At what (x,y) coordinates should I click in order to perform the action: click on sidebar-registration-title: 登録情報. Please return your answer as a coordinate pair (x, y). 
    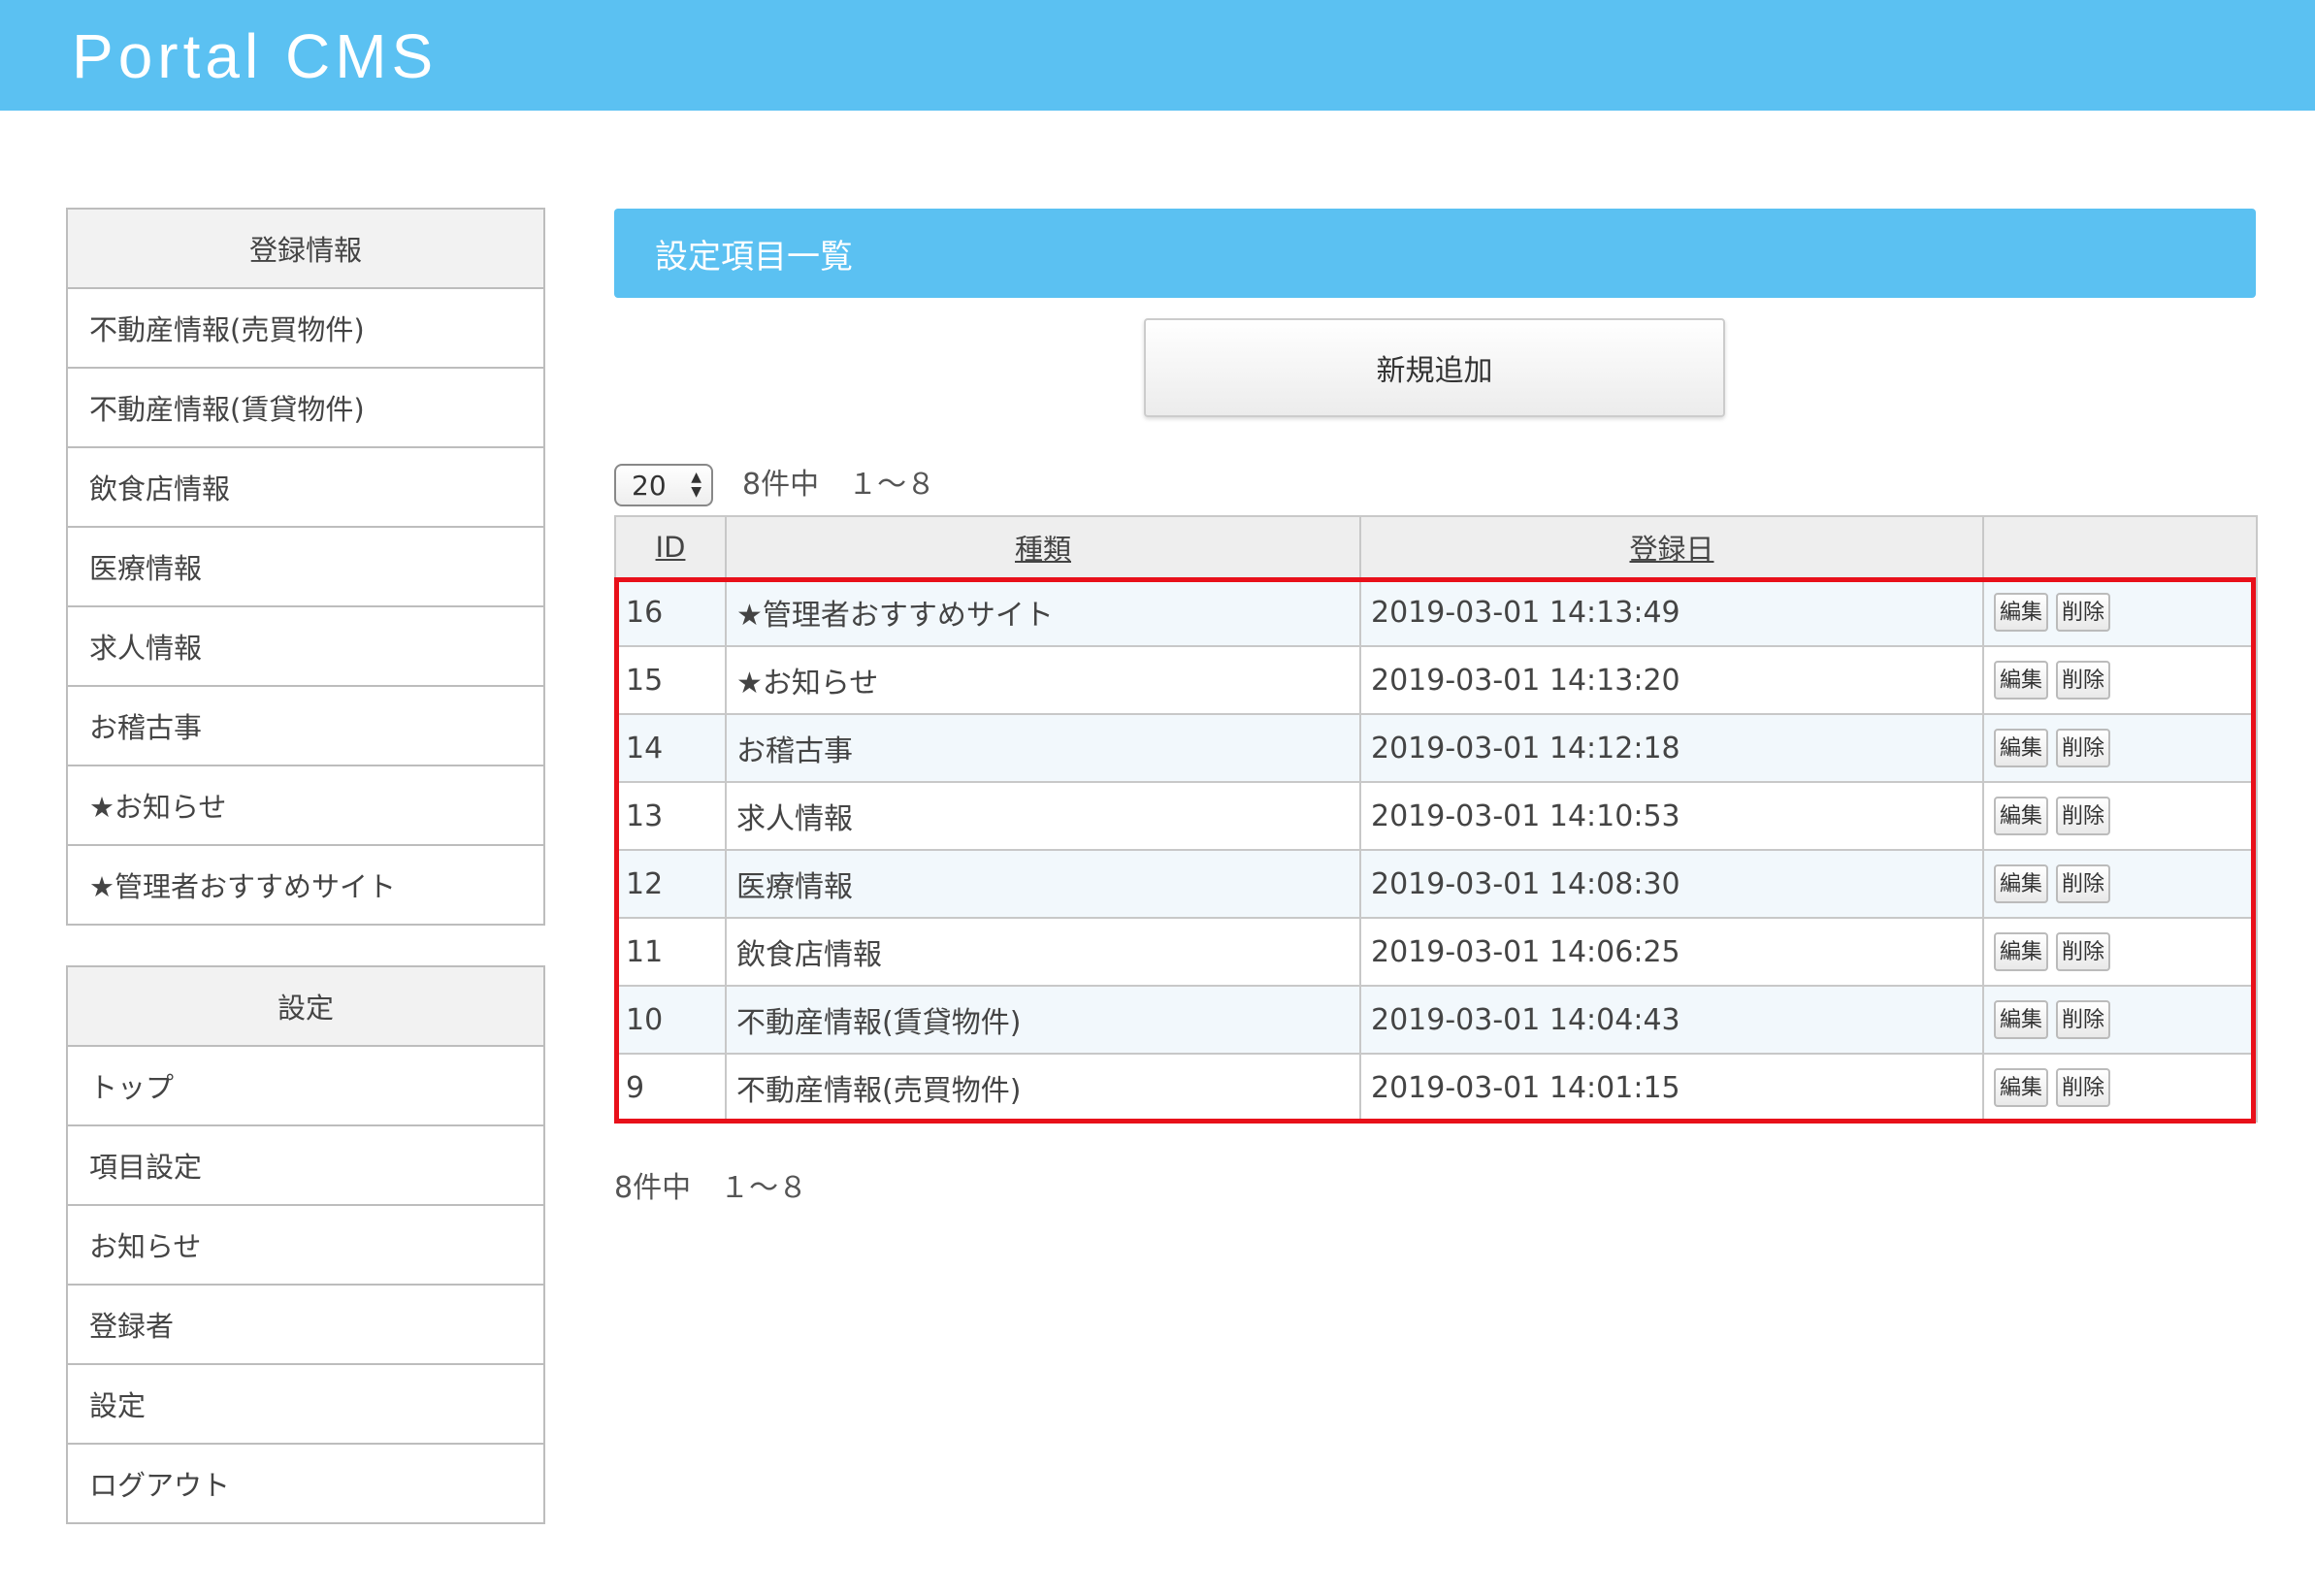
    Looking at the image, I should click on (305, 249).